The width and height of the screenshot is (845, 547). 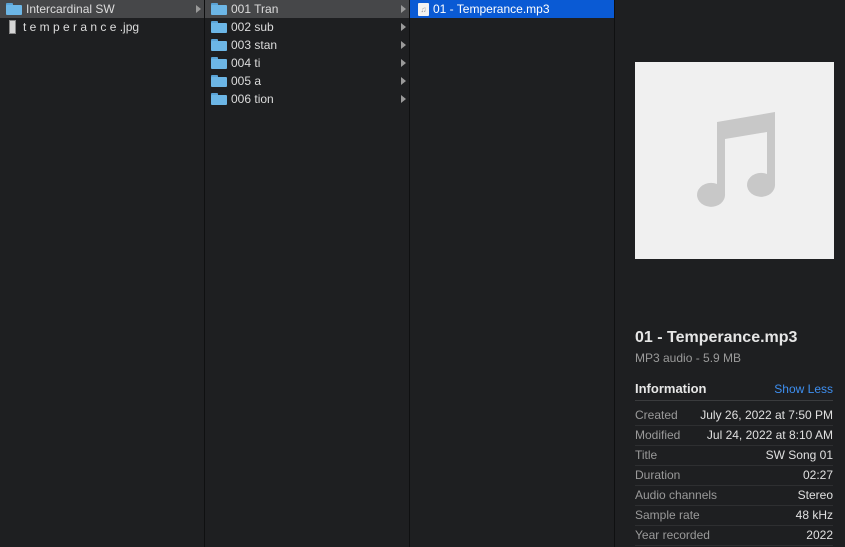 I want to click on item-label: t e m p e r a n c e .jpg, so click(x=81, y=27).